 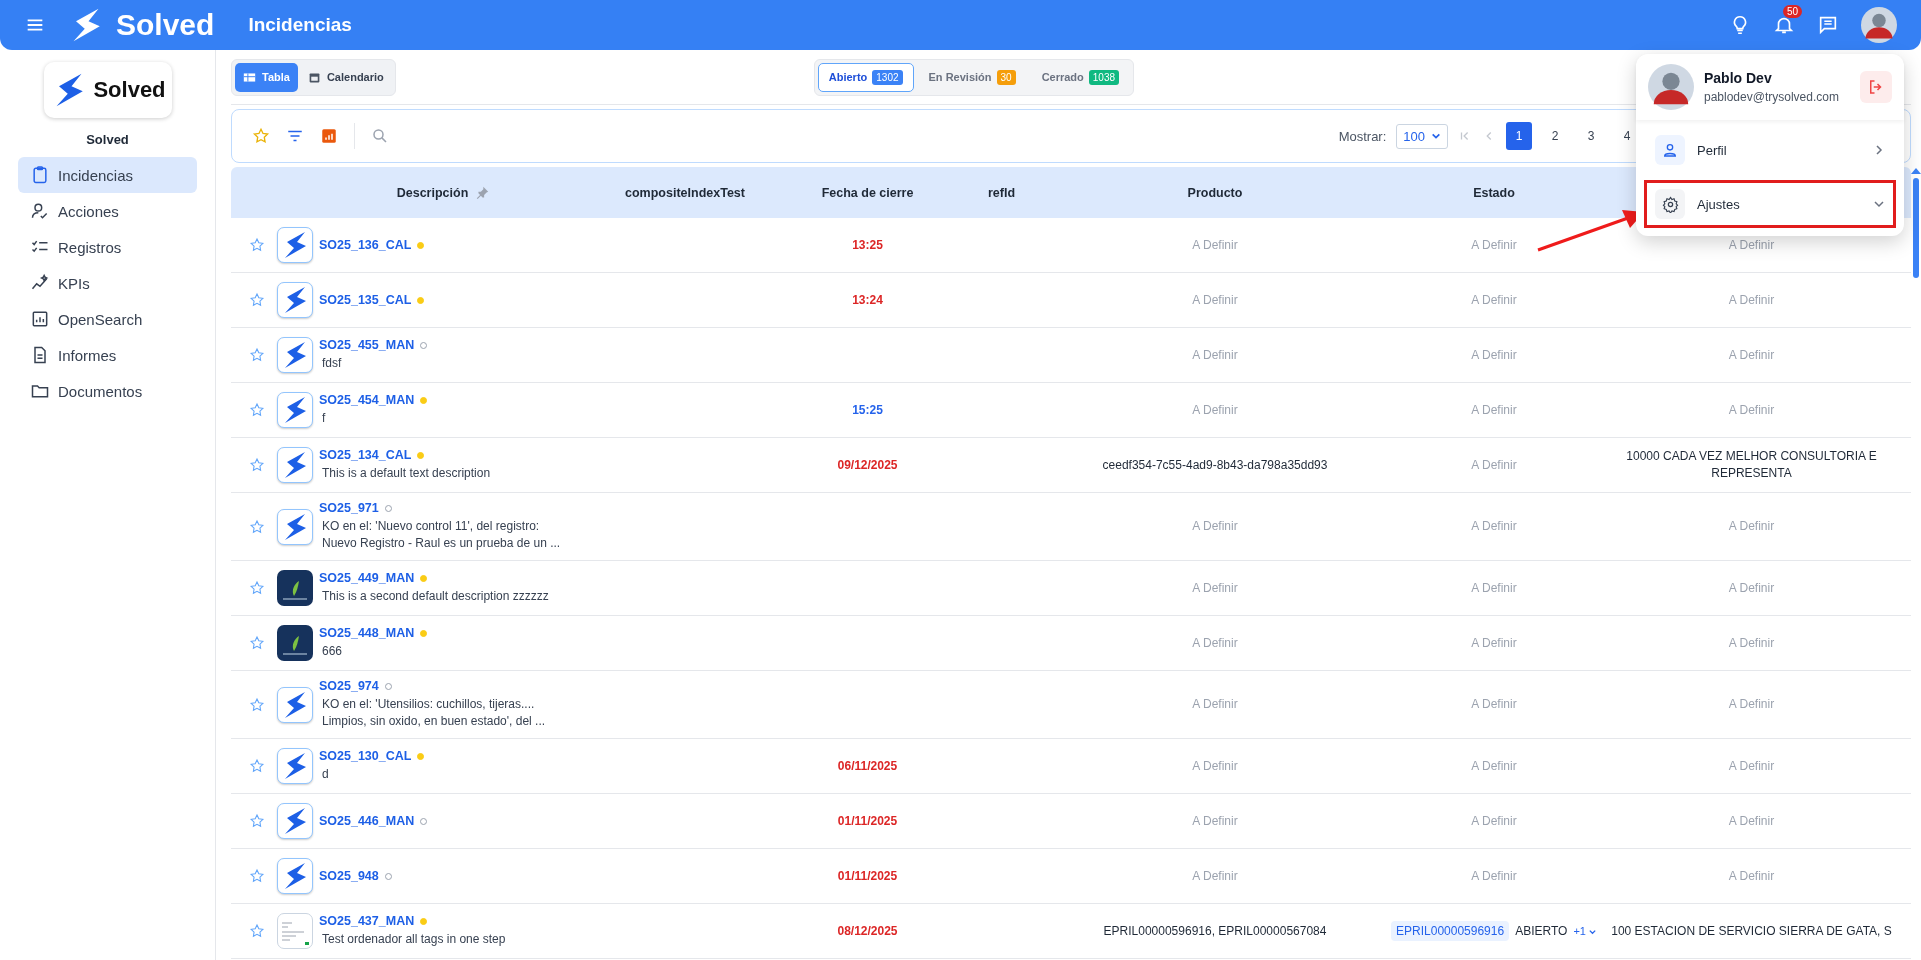 What do you see at coordinates (349, 686) in the screenshot?
I see `incident-code-link: SO25_974` at bounding box center [349, 686].